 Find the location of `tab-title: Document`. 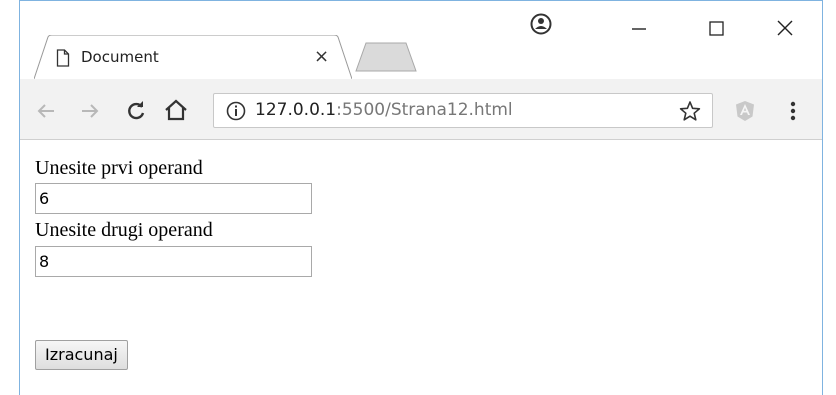

tab-title: Document is located at coordinates (120, 57).